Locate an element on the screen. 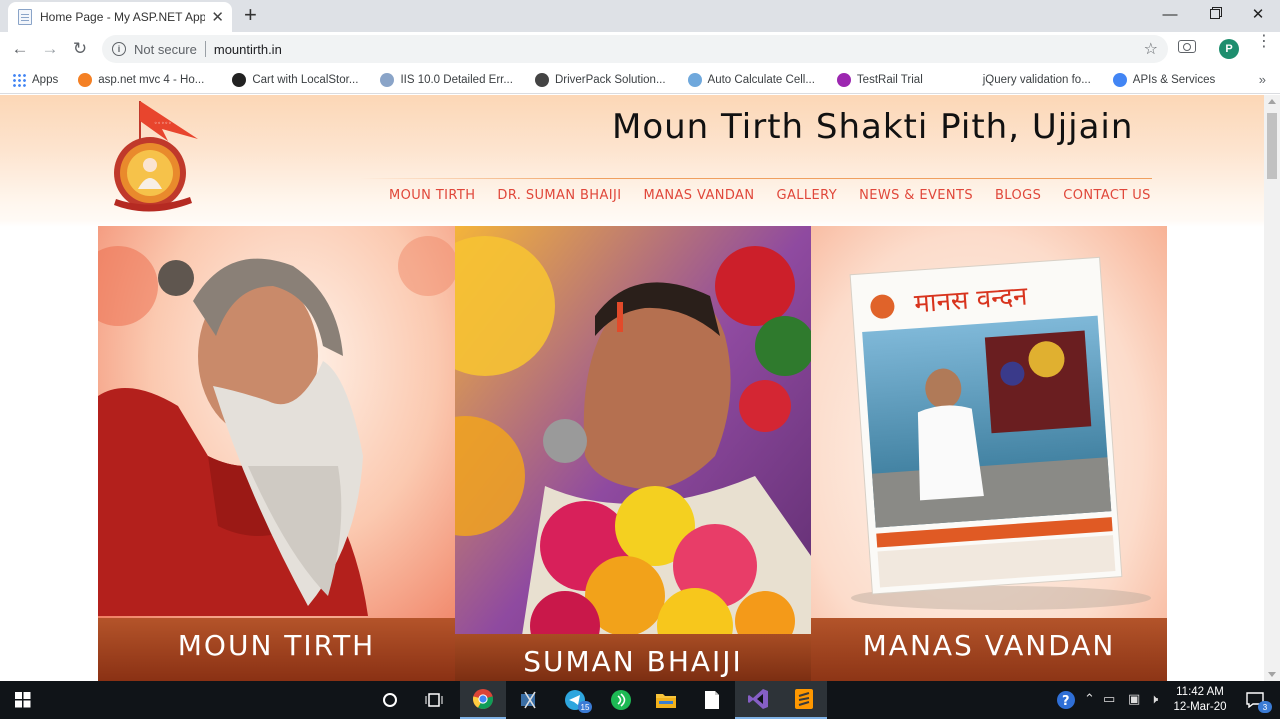 Image resolution: width=1280 pixels, height=719 pixels. sublime-text-icon is located at coordinates (804, 699).